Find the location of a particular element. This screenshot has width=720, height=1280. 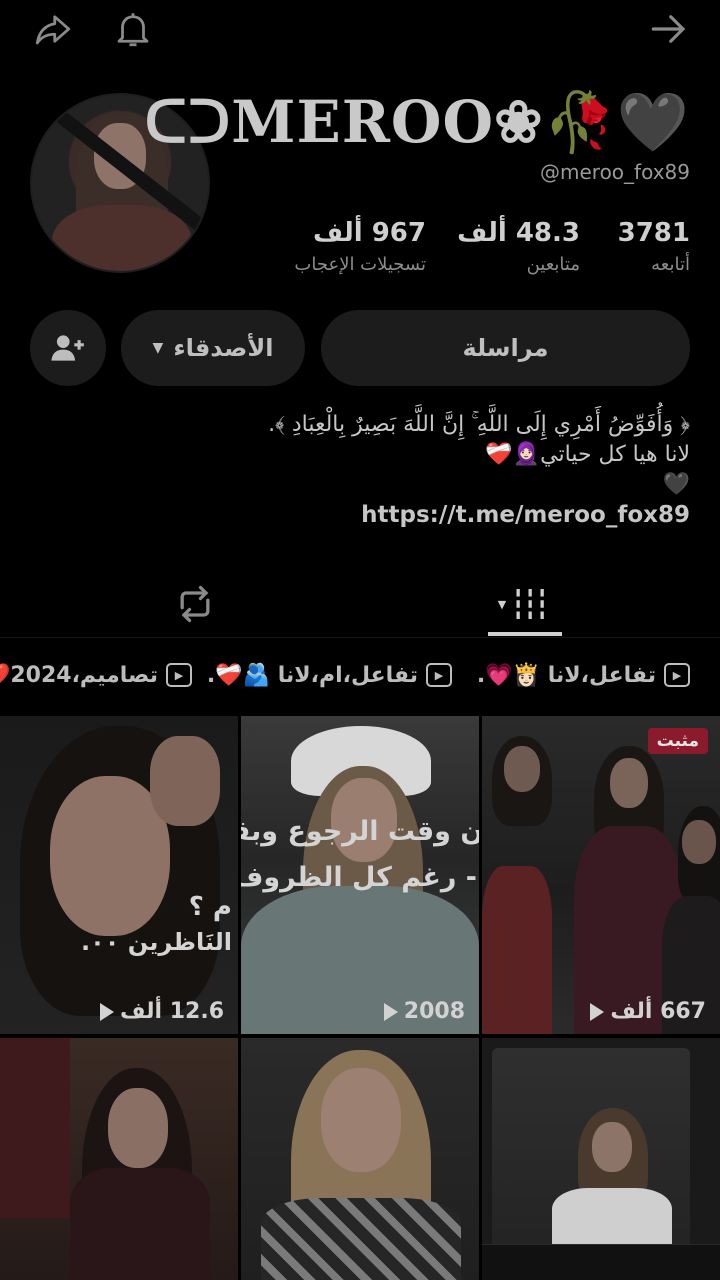

bell-icon is located at coordinates (133, 29).